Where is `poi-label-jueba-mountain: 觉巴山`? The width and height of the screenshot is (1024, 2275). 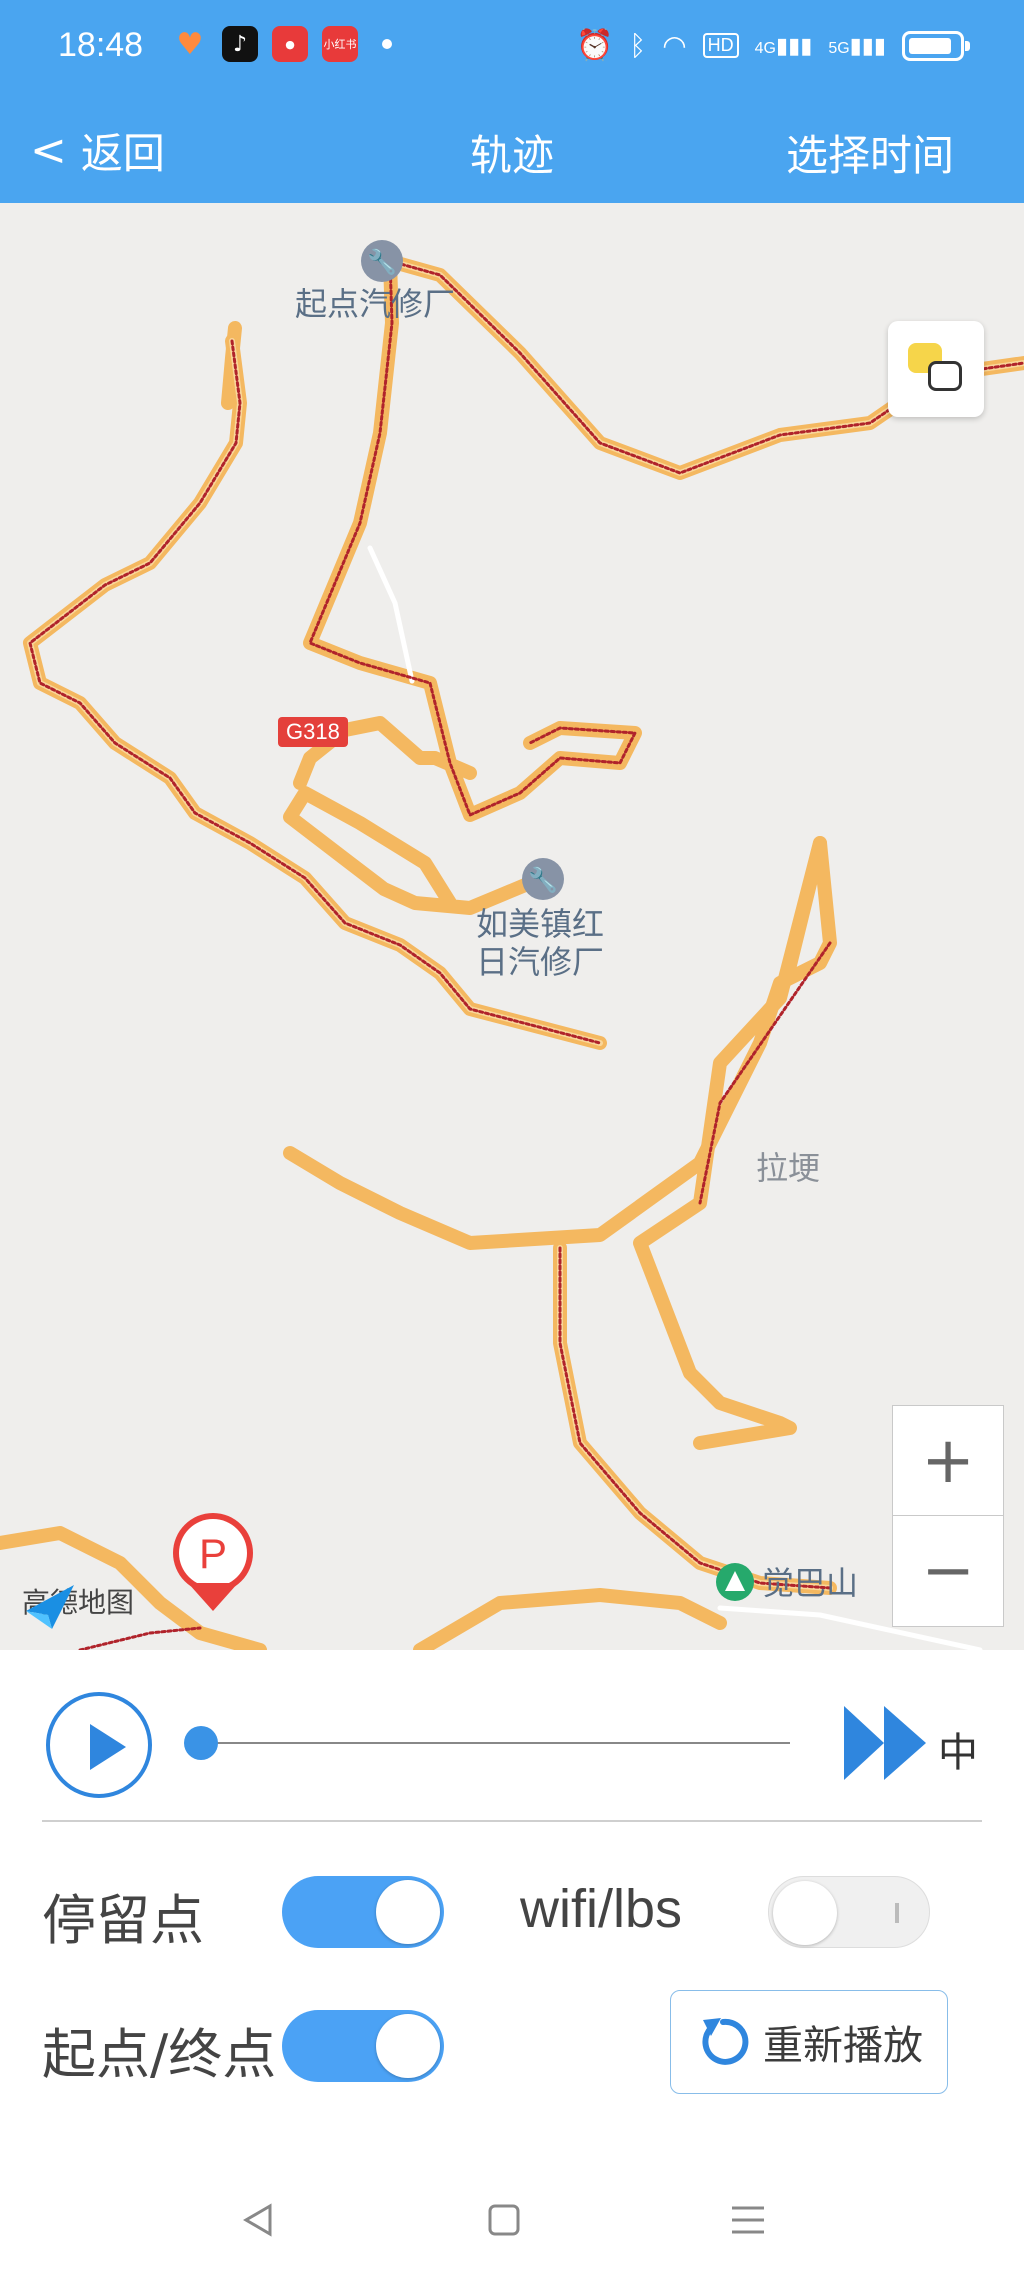 poi-label-jueba-mountain: 觉巴山 is located at coordinates (810, 1583).